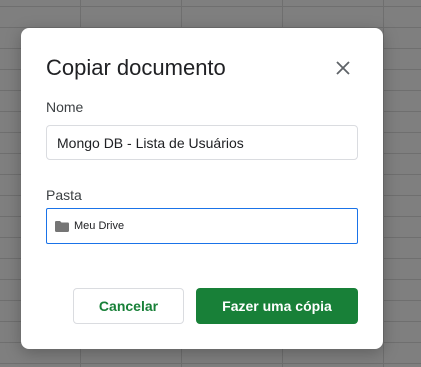  I want to click on close-button, so click(343, 68).